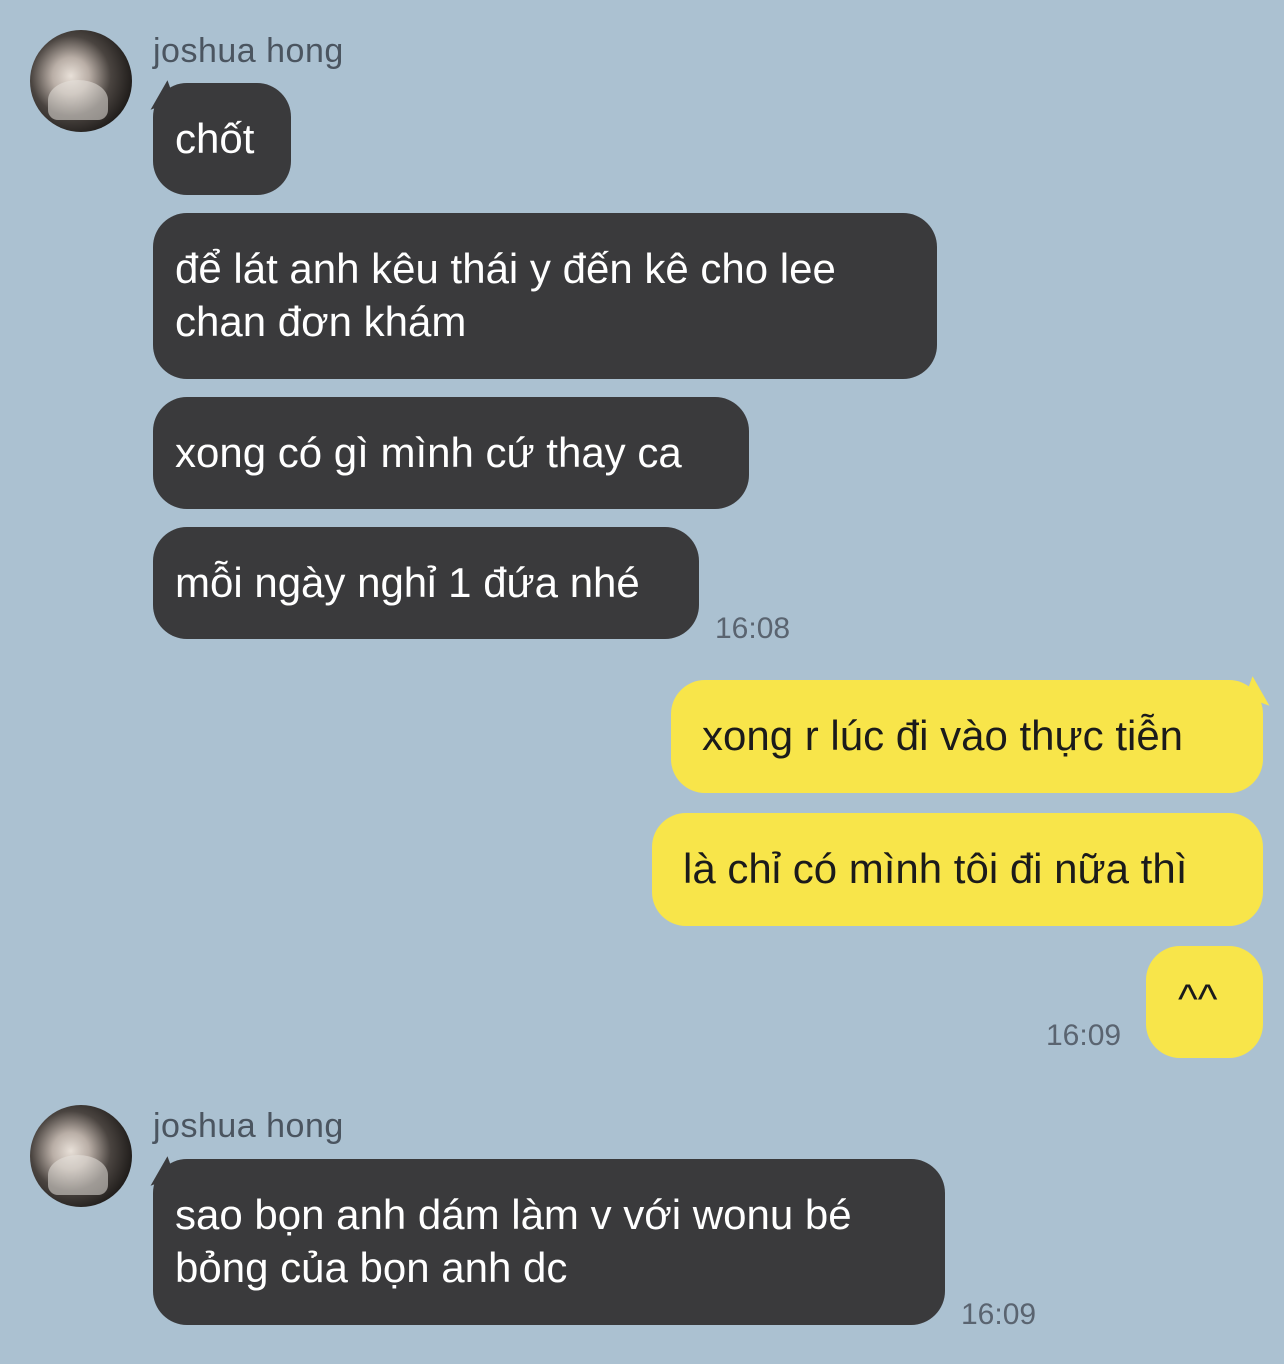  Describe the element at coordinates (215, 138) in the screenshot. I see `message-text: chốt` at that location.